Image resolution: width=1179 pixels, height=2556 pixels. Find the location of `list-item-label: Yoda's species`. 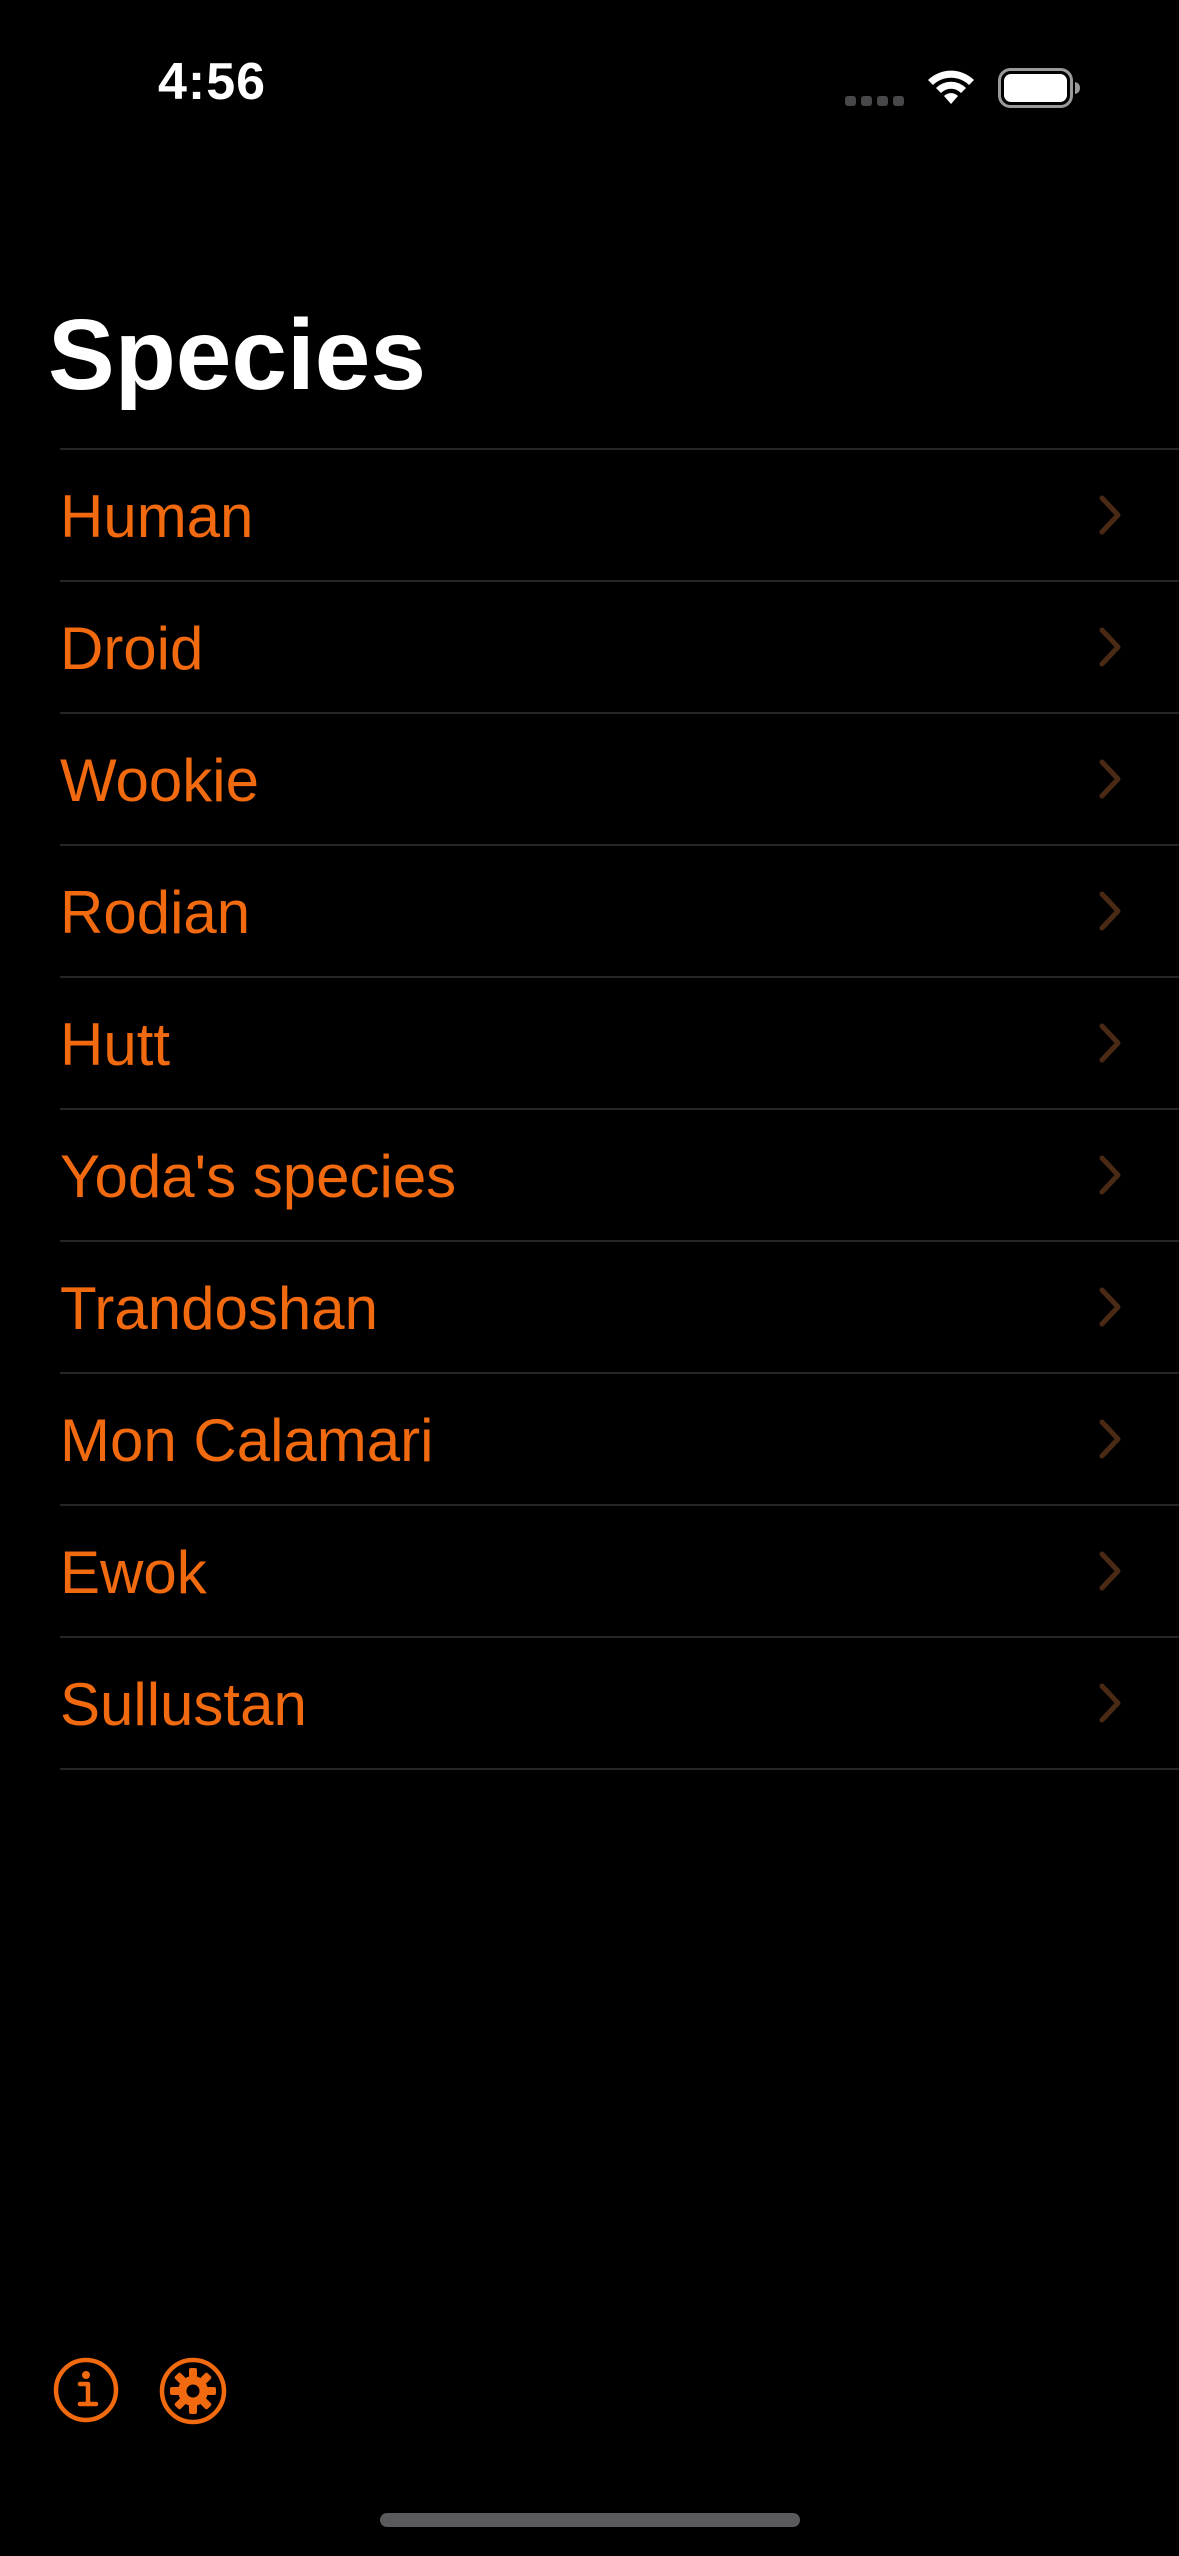

list-item-label: Yoda's species is located at coordinates (258, 1176).